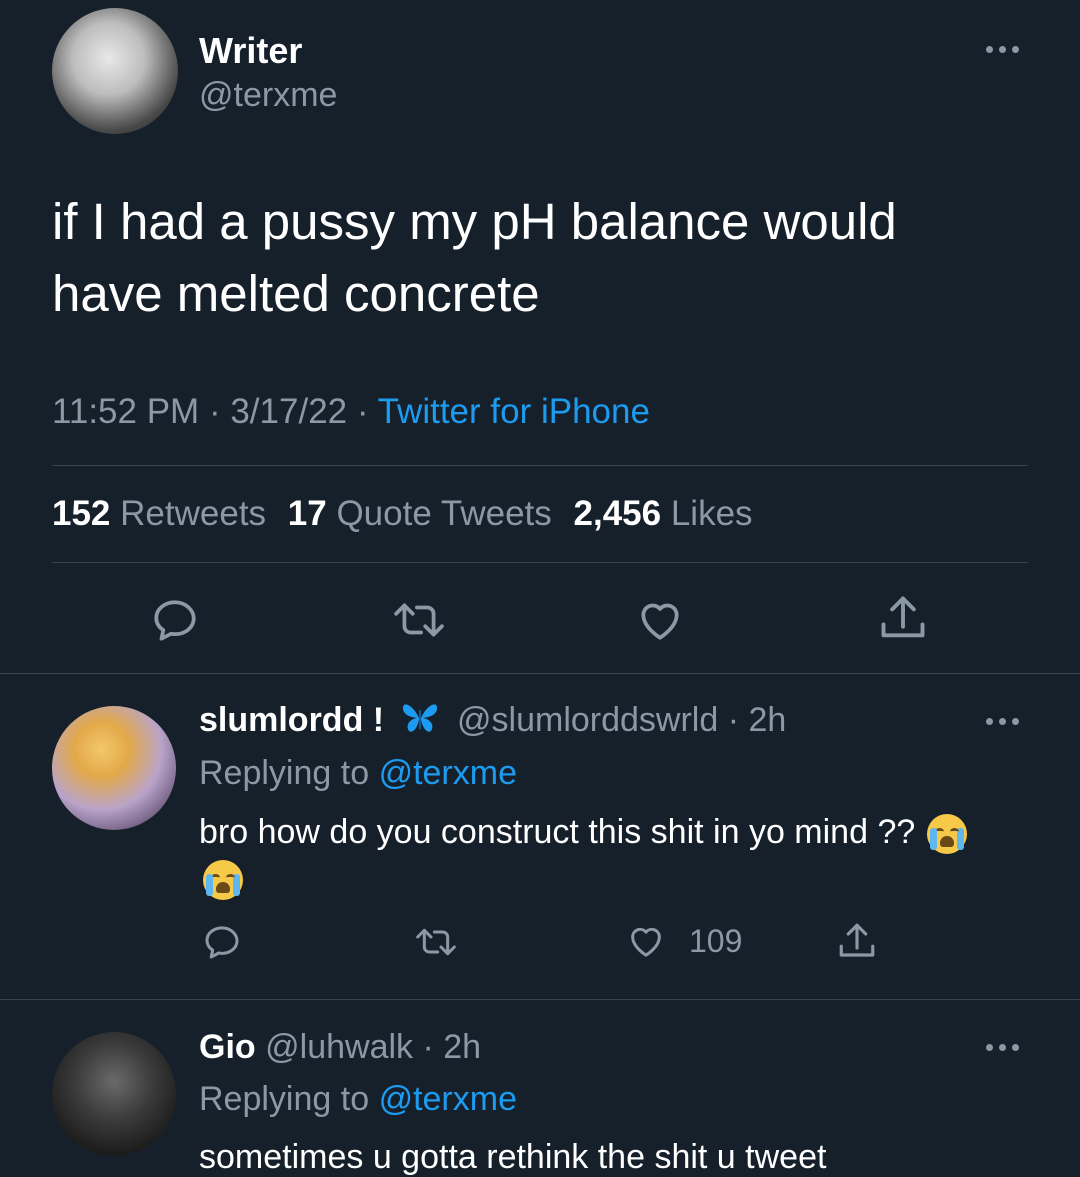 This screenshot has width=1080, height=1177. I want to click on reply-header: Gio @luhwalk · 2h, so click(340, 1047).